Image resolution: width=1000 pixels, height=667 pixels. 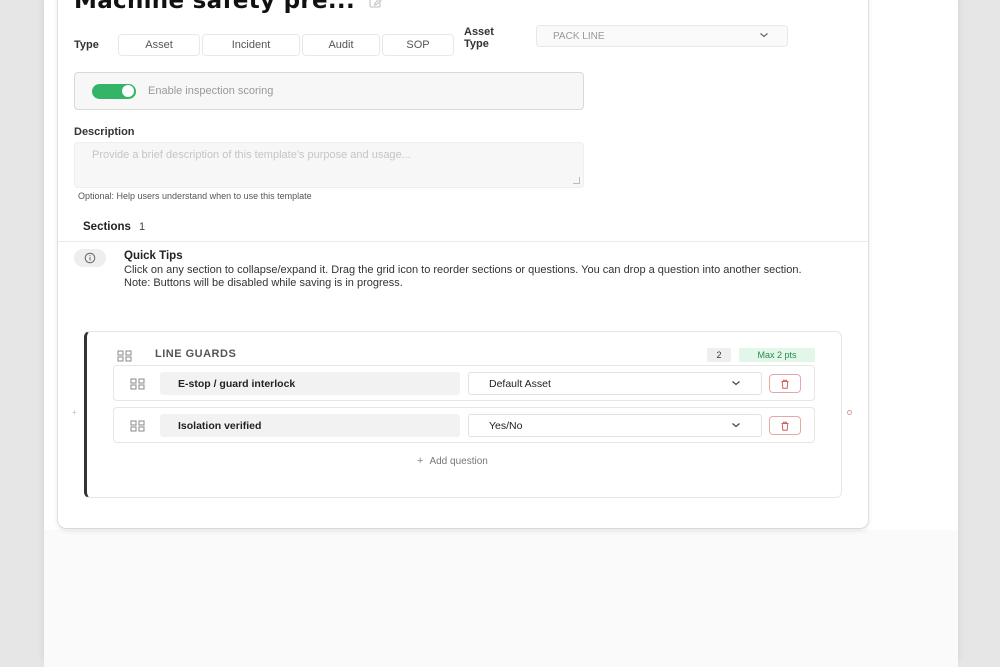 I want to click on insert-plus-icon: +, so click(x=74, y=412).